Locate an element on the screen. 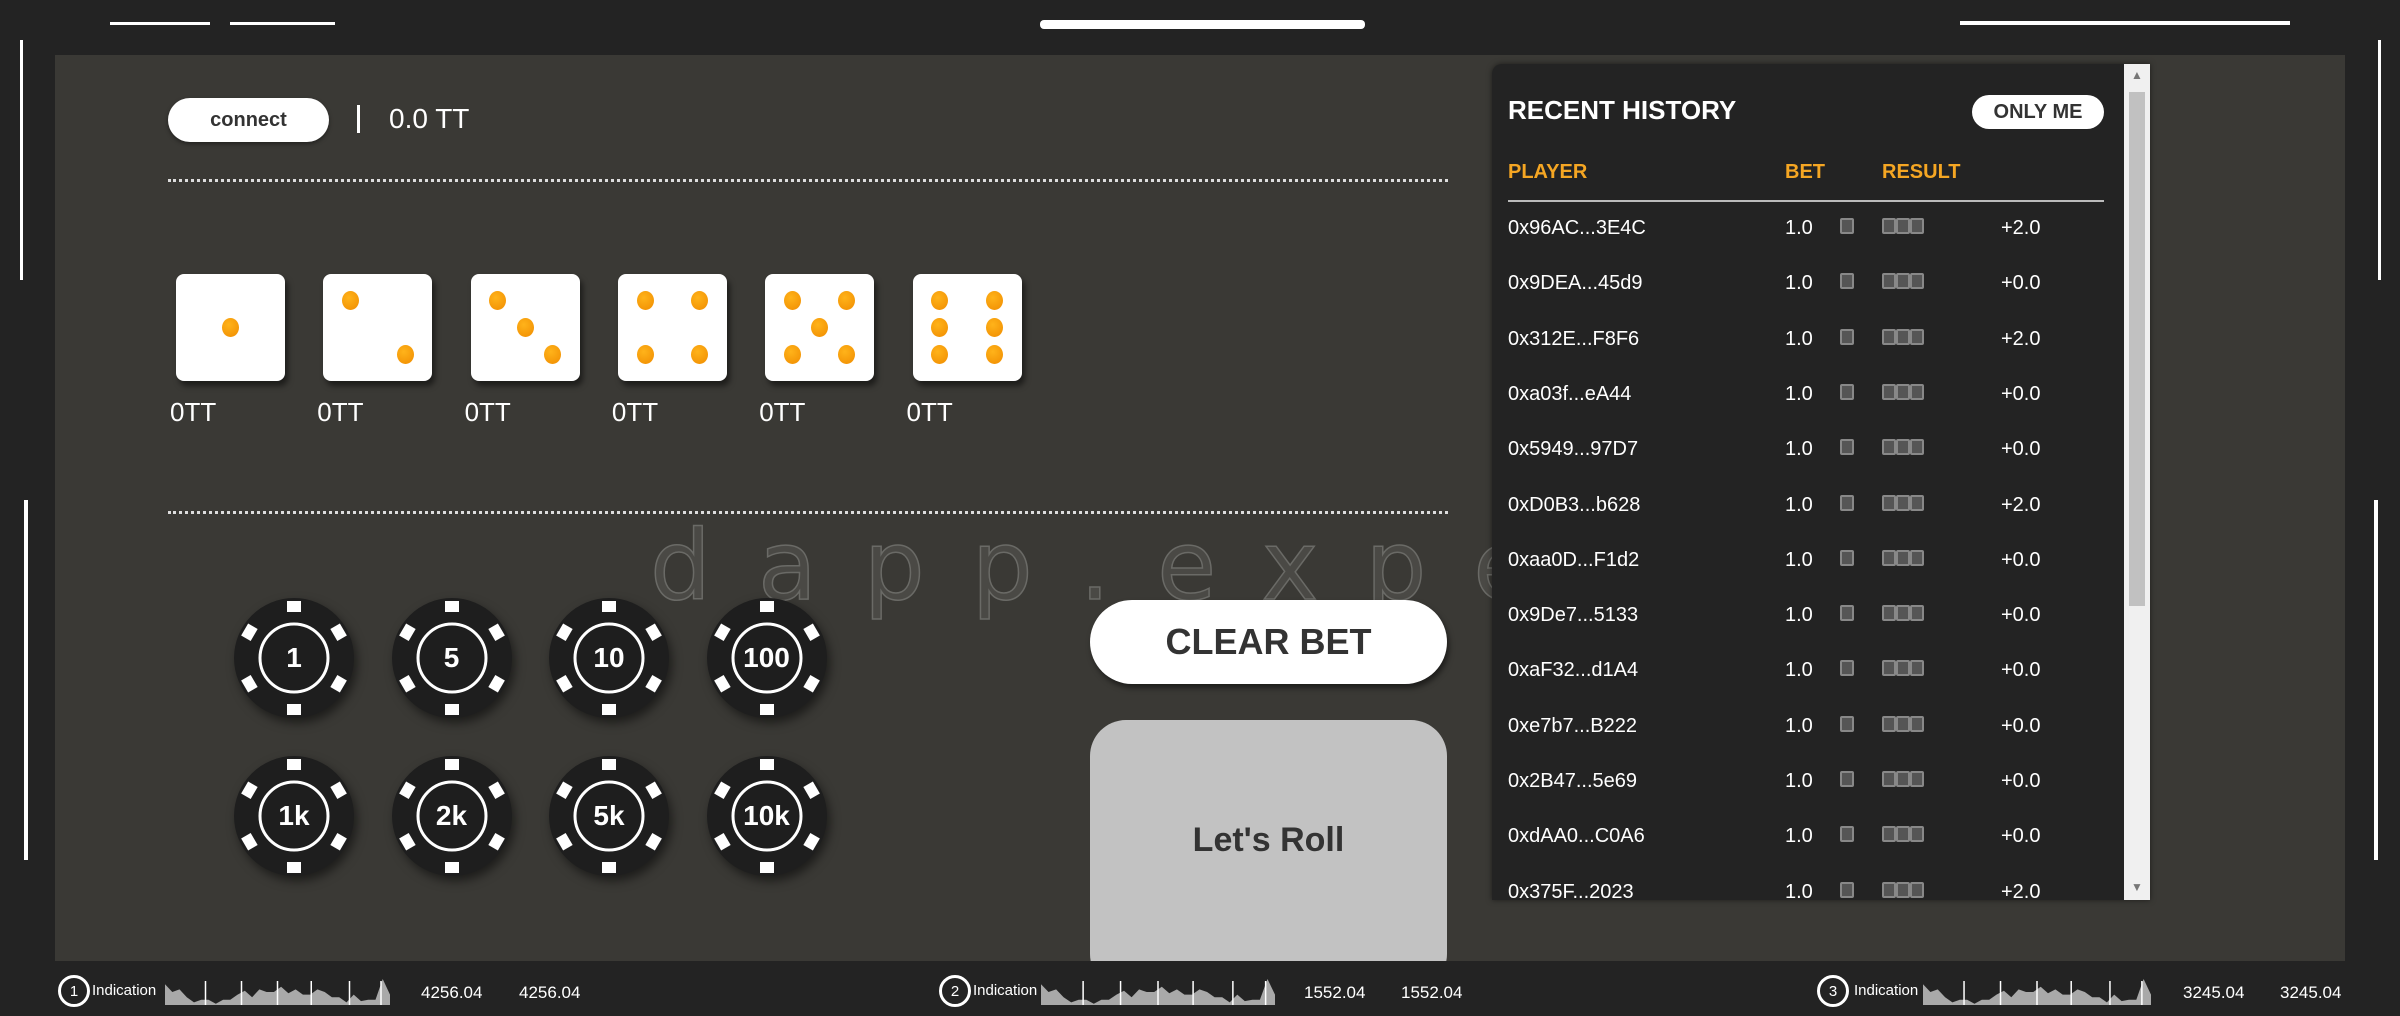 This screenshot has width=2400, height=1016. chip-value: 100 is located at coordinates (766, 657).